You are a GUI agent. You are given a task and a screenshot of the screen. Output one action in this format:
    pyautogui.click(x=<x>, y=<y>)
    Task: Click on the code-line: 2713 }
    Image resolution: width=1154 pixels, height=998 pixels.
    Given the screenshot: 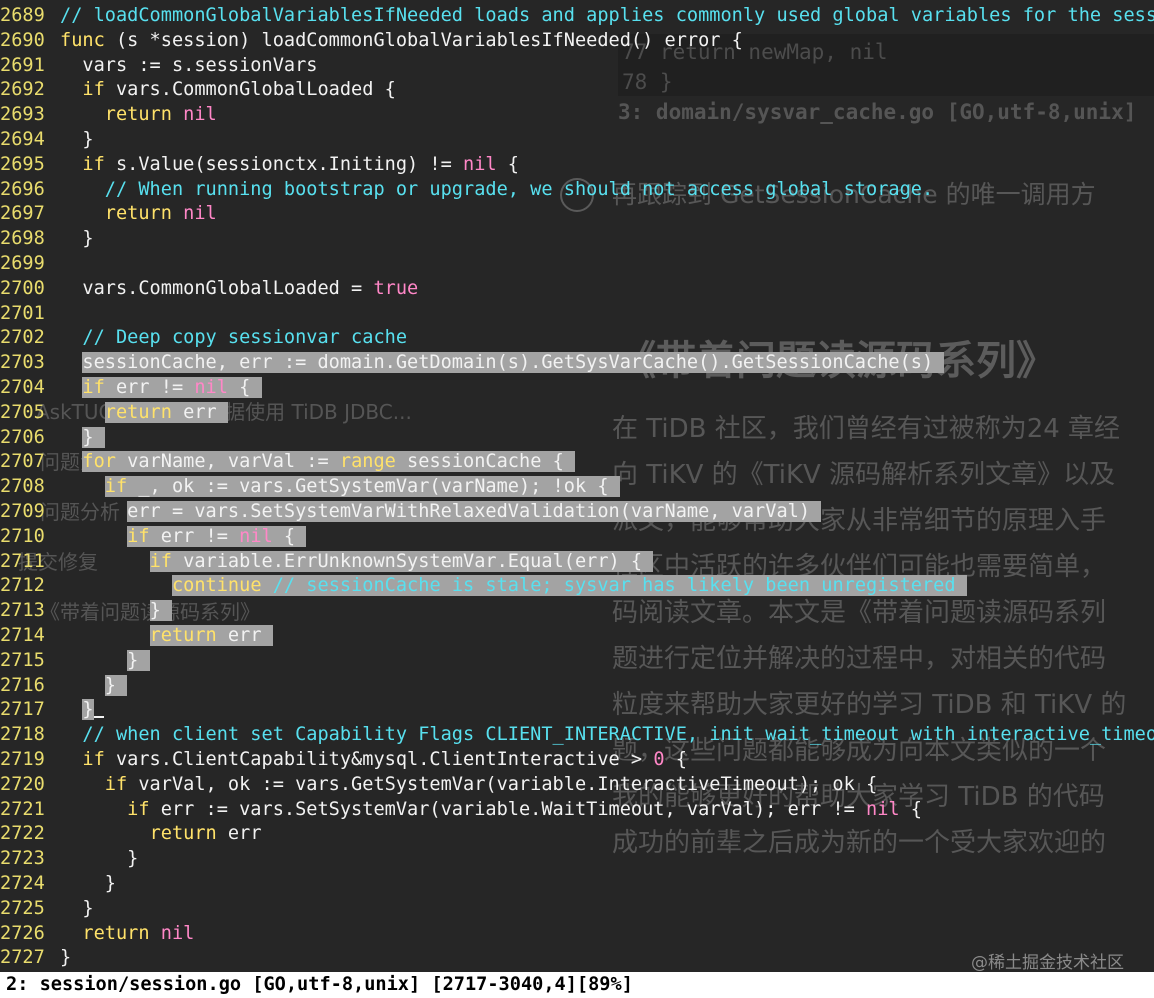 What is the action you would take?
    pyautogui.click(x=86, y=611)
    